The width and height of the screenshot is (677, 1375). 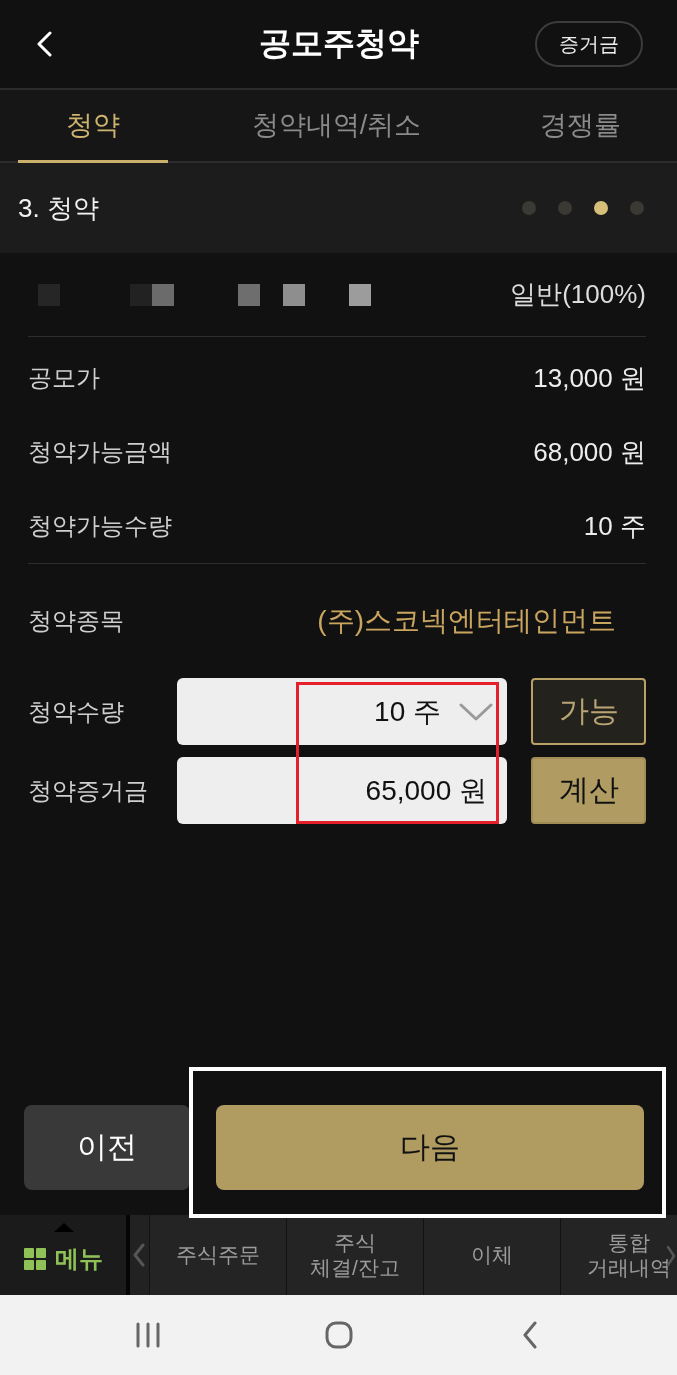 What do you see at coordinates (58, 208) in the screenshot?
I see `step-title: 3. 청약` at bounding box center [58, 208].